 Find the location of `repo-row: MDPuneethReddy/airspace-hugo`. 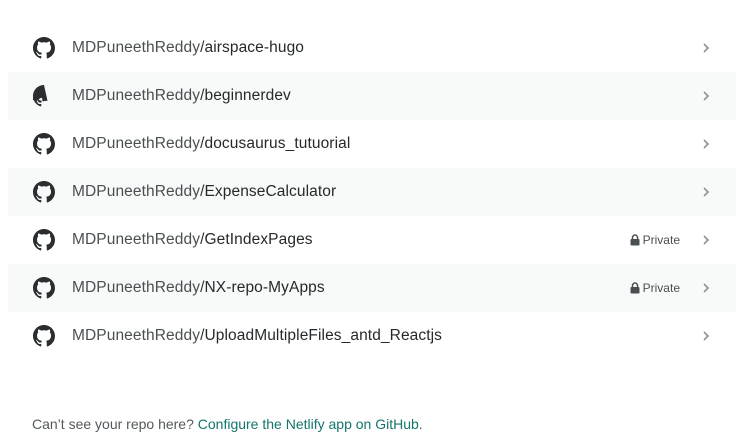

repo-row: MDPuneethReddy/airspace-hugo is located at coordinates (372, 48).